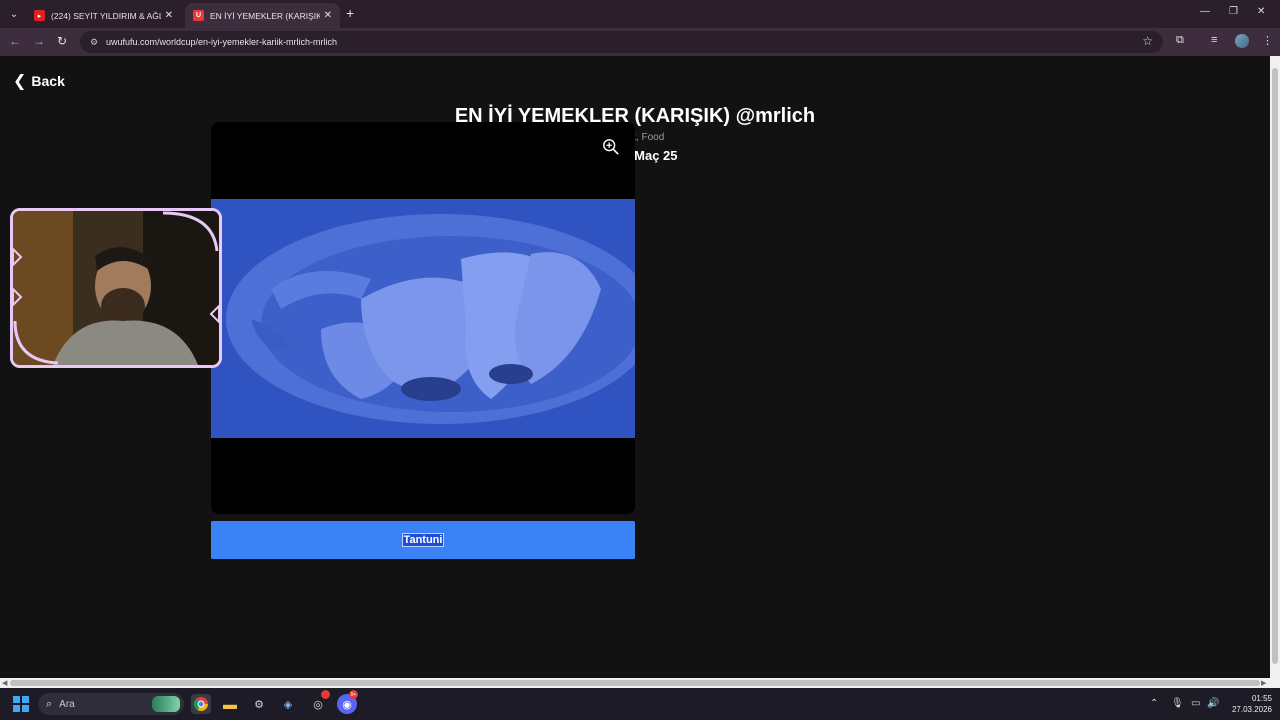 The image size is (1280, 720). I want to click on search-highlight-art, so click(166, 704).